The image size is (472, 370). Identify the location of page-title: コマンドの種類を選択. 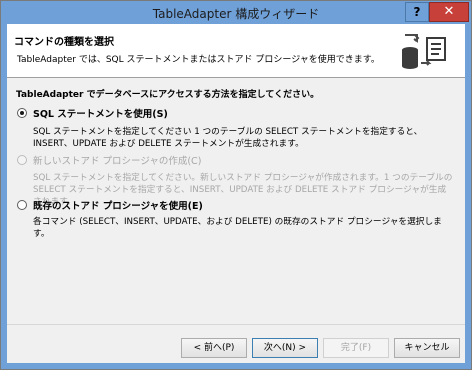
(64, 42).